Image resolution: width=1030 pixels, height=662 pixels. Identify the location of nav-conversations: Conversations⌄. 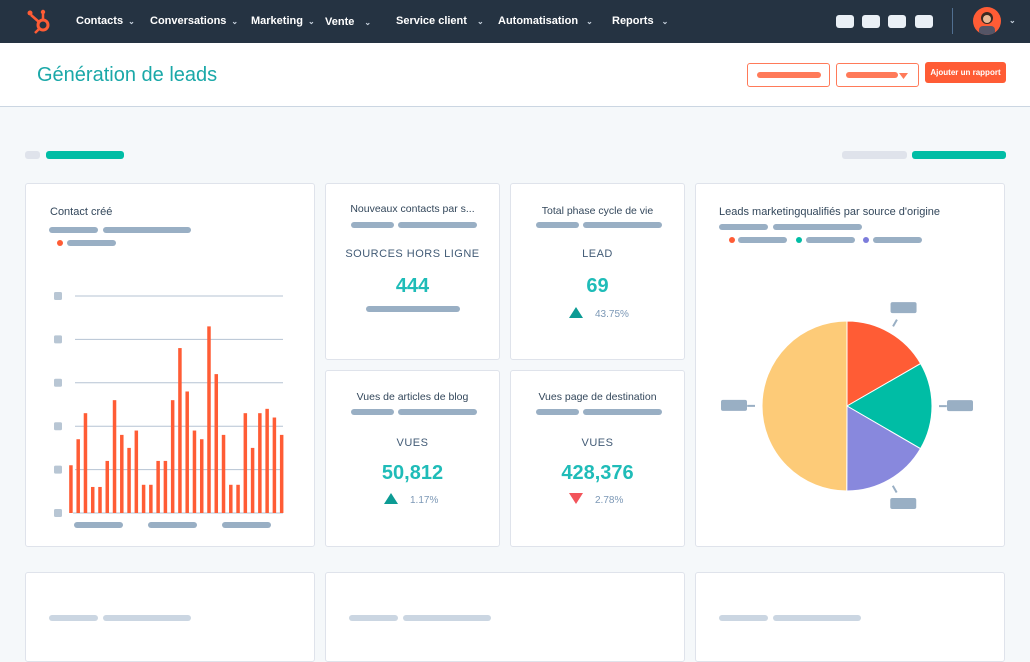
(194, 21).